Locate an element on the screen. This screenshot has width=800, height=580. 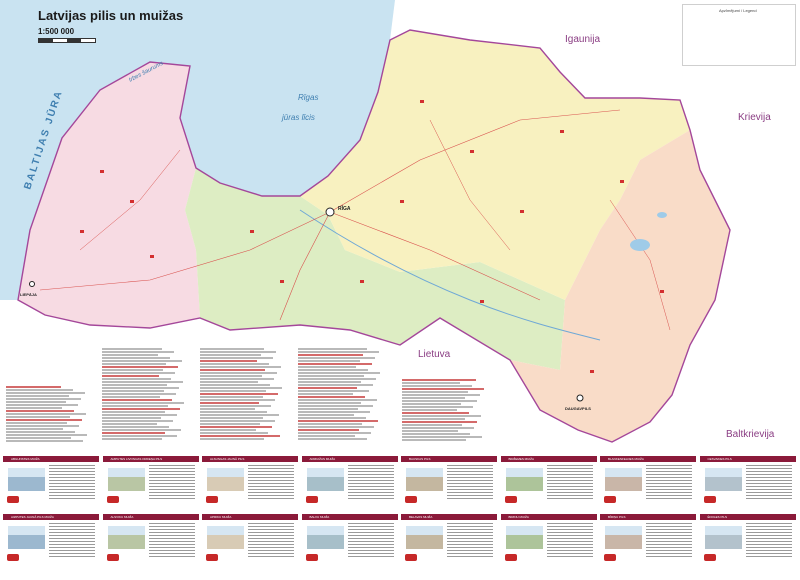
castle-card-header: APRIKU MUIŽA is located at coordinates (250, 517).